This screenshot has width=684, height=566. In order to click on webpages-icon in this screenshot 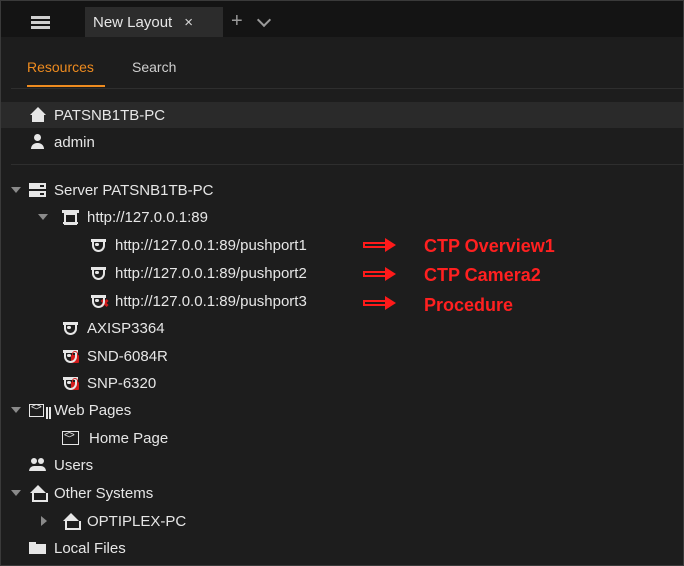, I will do `click(38, 410)`.